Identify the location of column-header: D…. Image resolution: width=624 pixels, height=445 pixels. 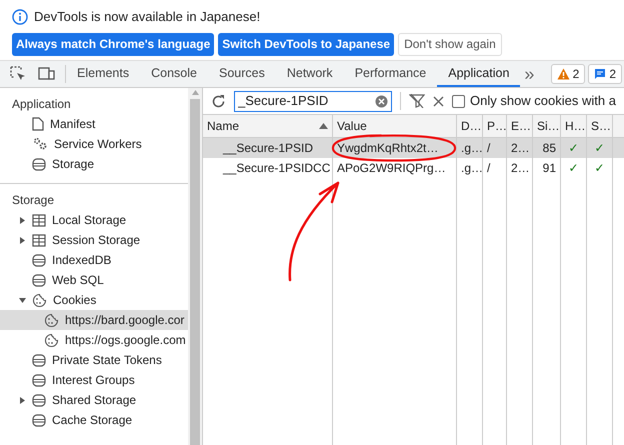
(470, 126).